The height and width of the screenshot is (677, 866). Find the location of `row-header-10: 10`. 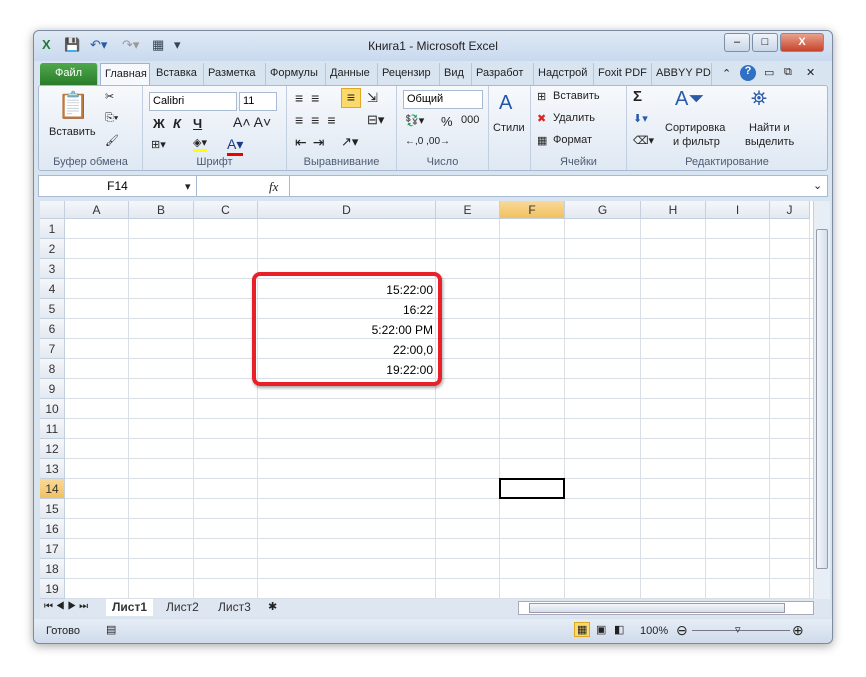

row-header-10: 10 is located at coordinates (52, 409).